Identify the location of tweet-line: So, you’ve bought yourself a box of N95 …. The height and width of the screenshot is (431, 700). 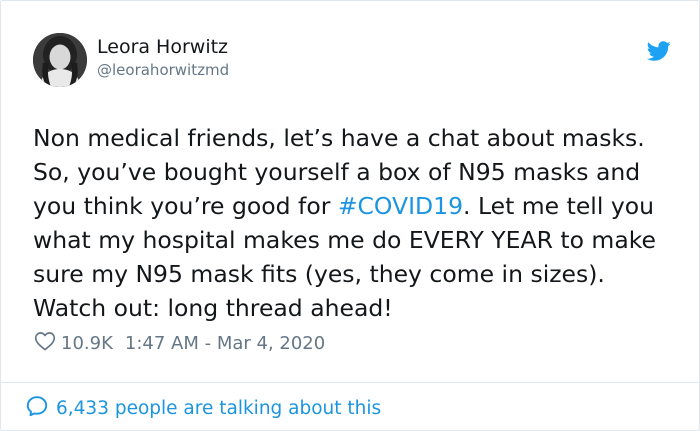
(337, 172).